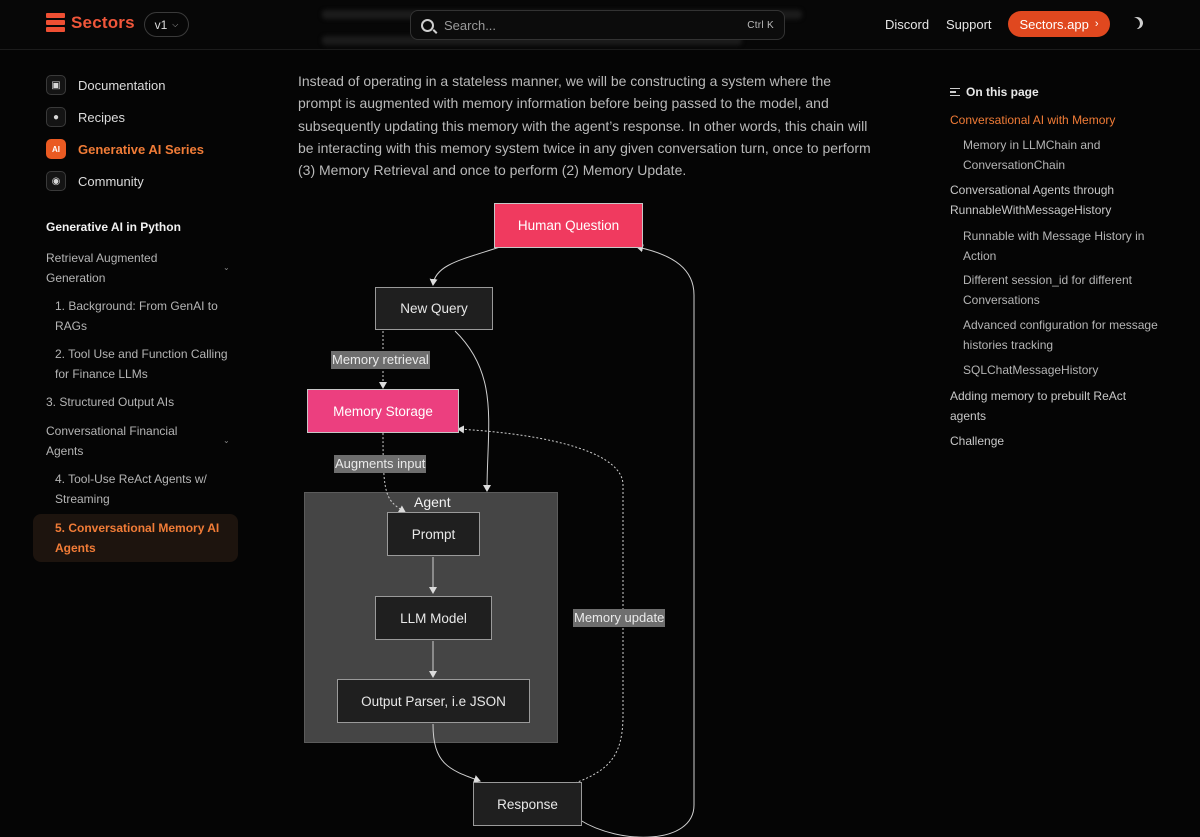  Describe the element at coordinates (55, 23) in the screenshot. I see `sectors-logo-icon` at that location.